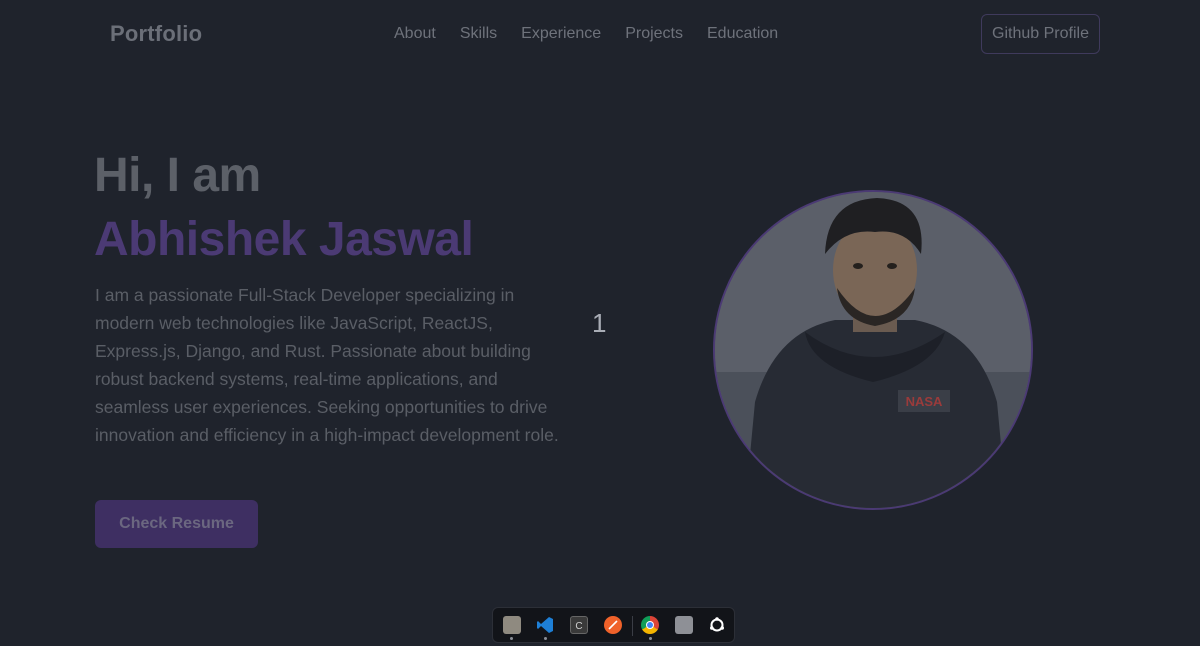  What do you see at coordinates (742, 34) in the screenshot?
I see `nav-link-education: Education` at bounding box center [742, 34].